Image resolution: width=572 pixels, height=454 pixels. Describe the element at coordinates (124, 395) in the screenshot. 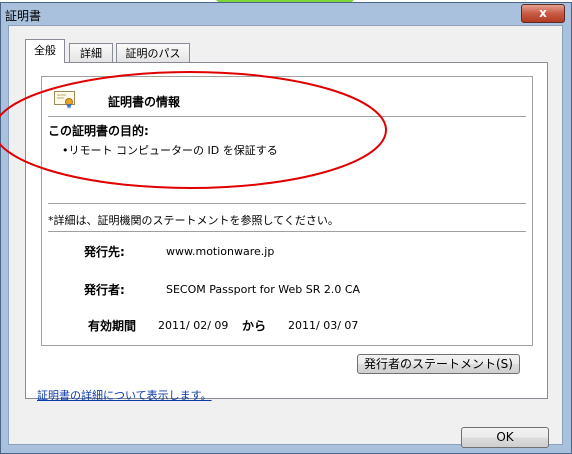

I see `certificate-details-link: 証明書の詳細について表示します。` at that location.